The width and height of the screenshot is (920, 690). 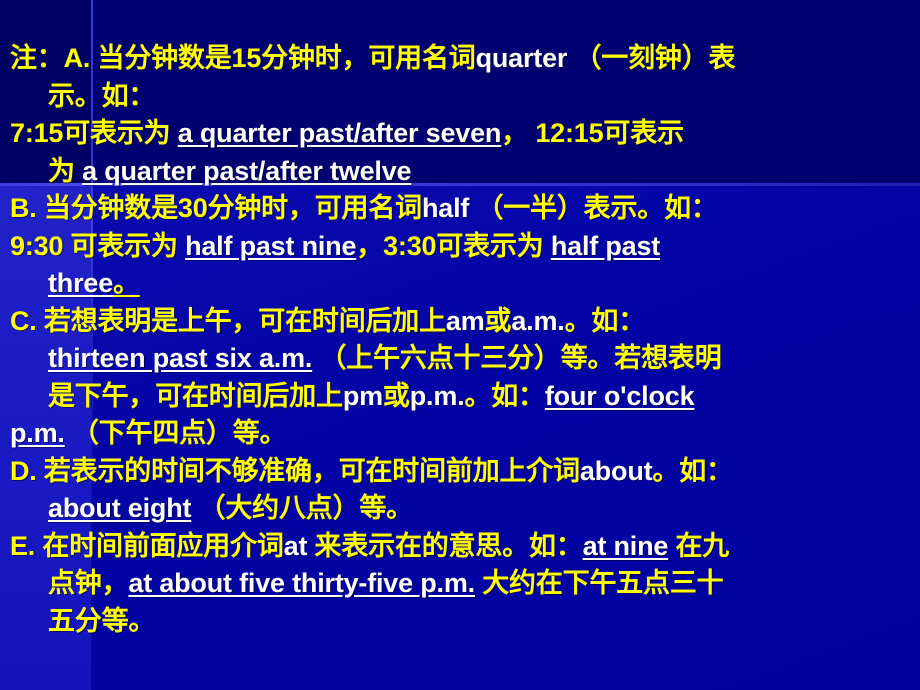 I want to click on text-segment: （一刻钟）表, so click(x=651, y=58).